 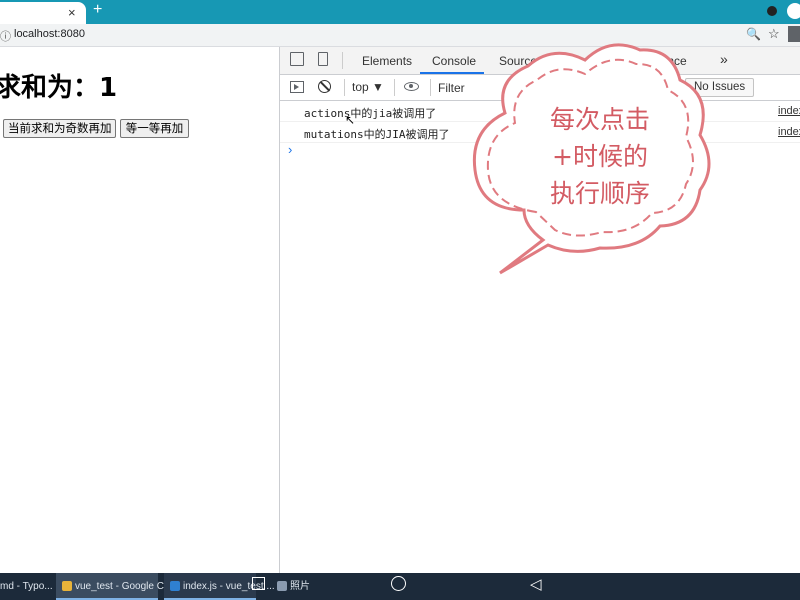 What do you see at coordinates (97, 10) in the screenshot?
I see `new-tab-button: +` at bounding box center [97, 10].